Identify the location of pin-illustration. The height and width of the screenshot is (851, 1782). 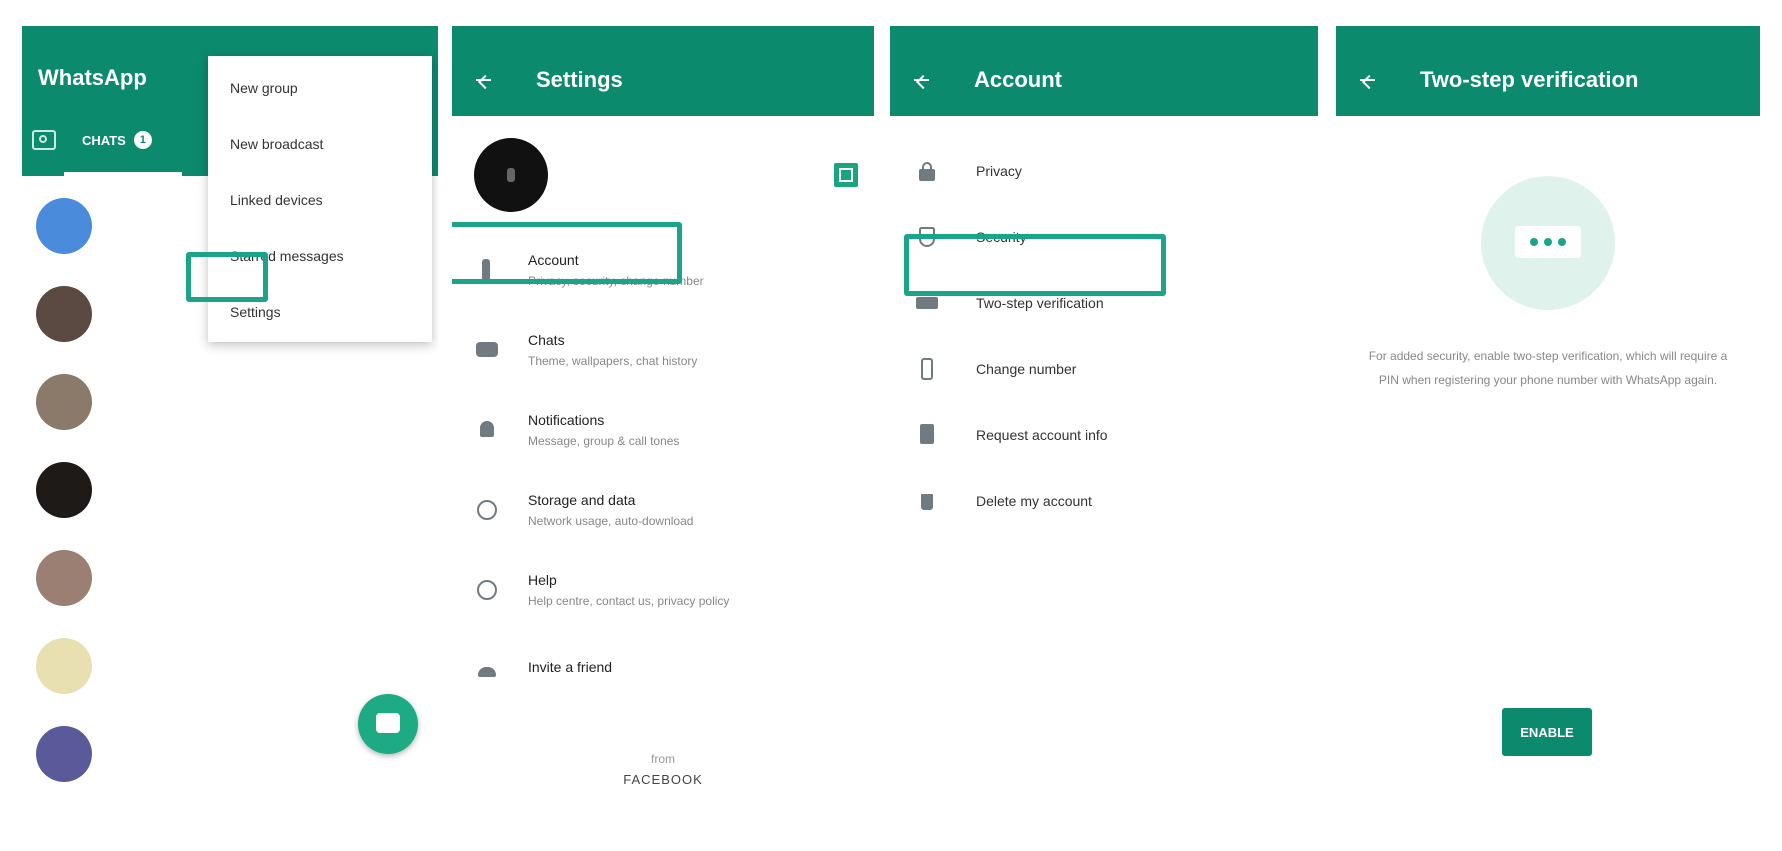
(1548, 243).